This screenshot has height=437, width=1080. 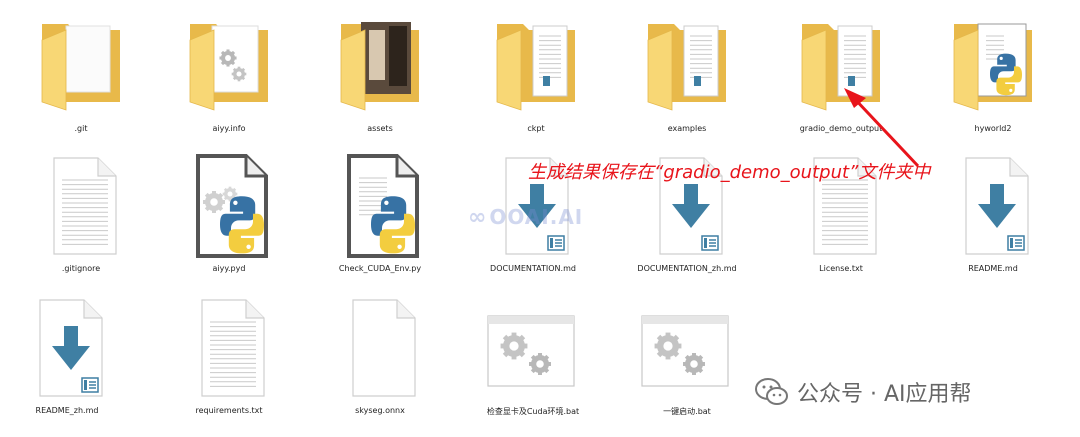 I want to click on file-label: 一键启动.bat, so click(x=687, y=411).